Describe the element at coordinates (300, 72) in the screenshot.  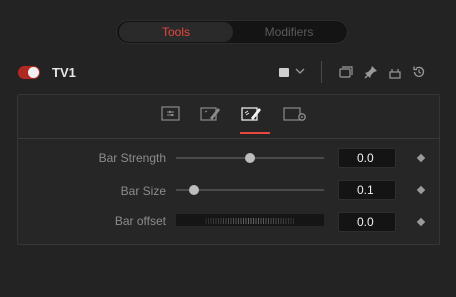
I see `chevron-down-icon` at that location.